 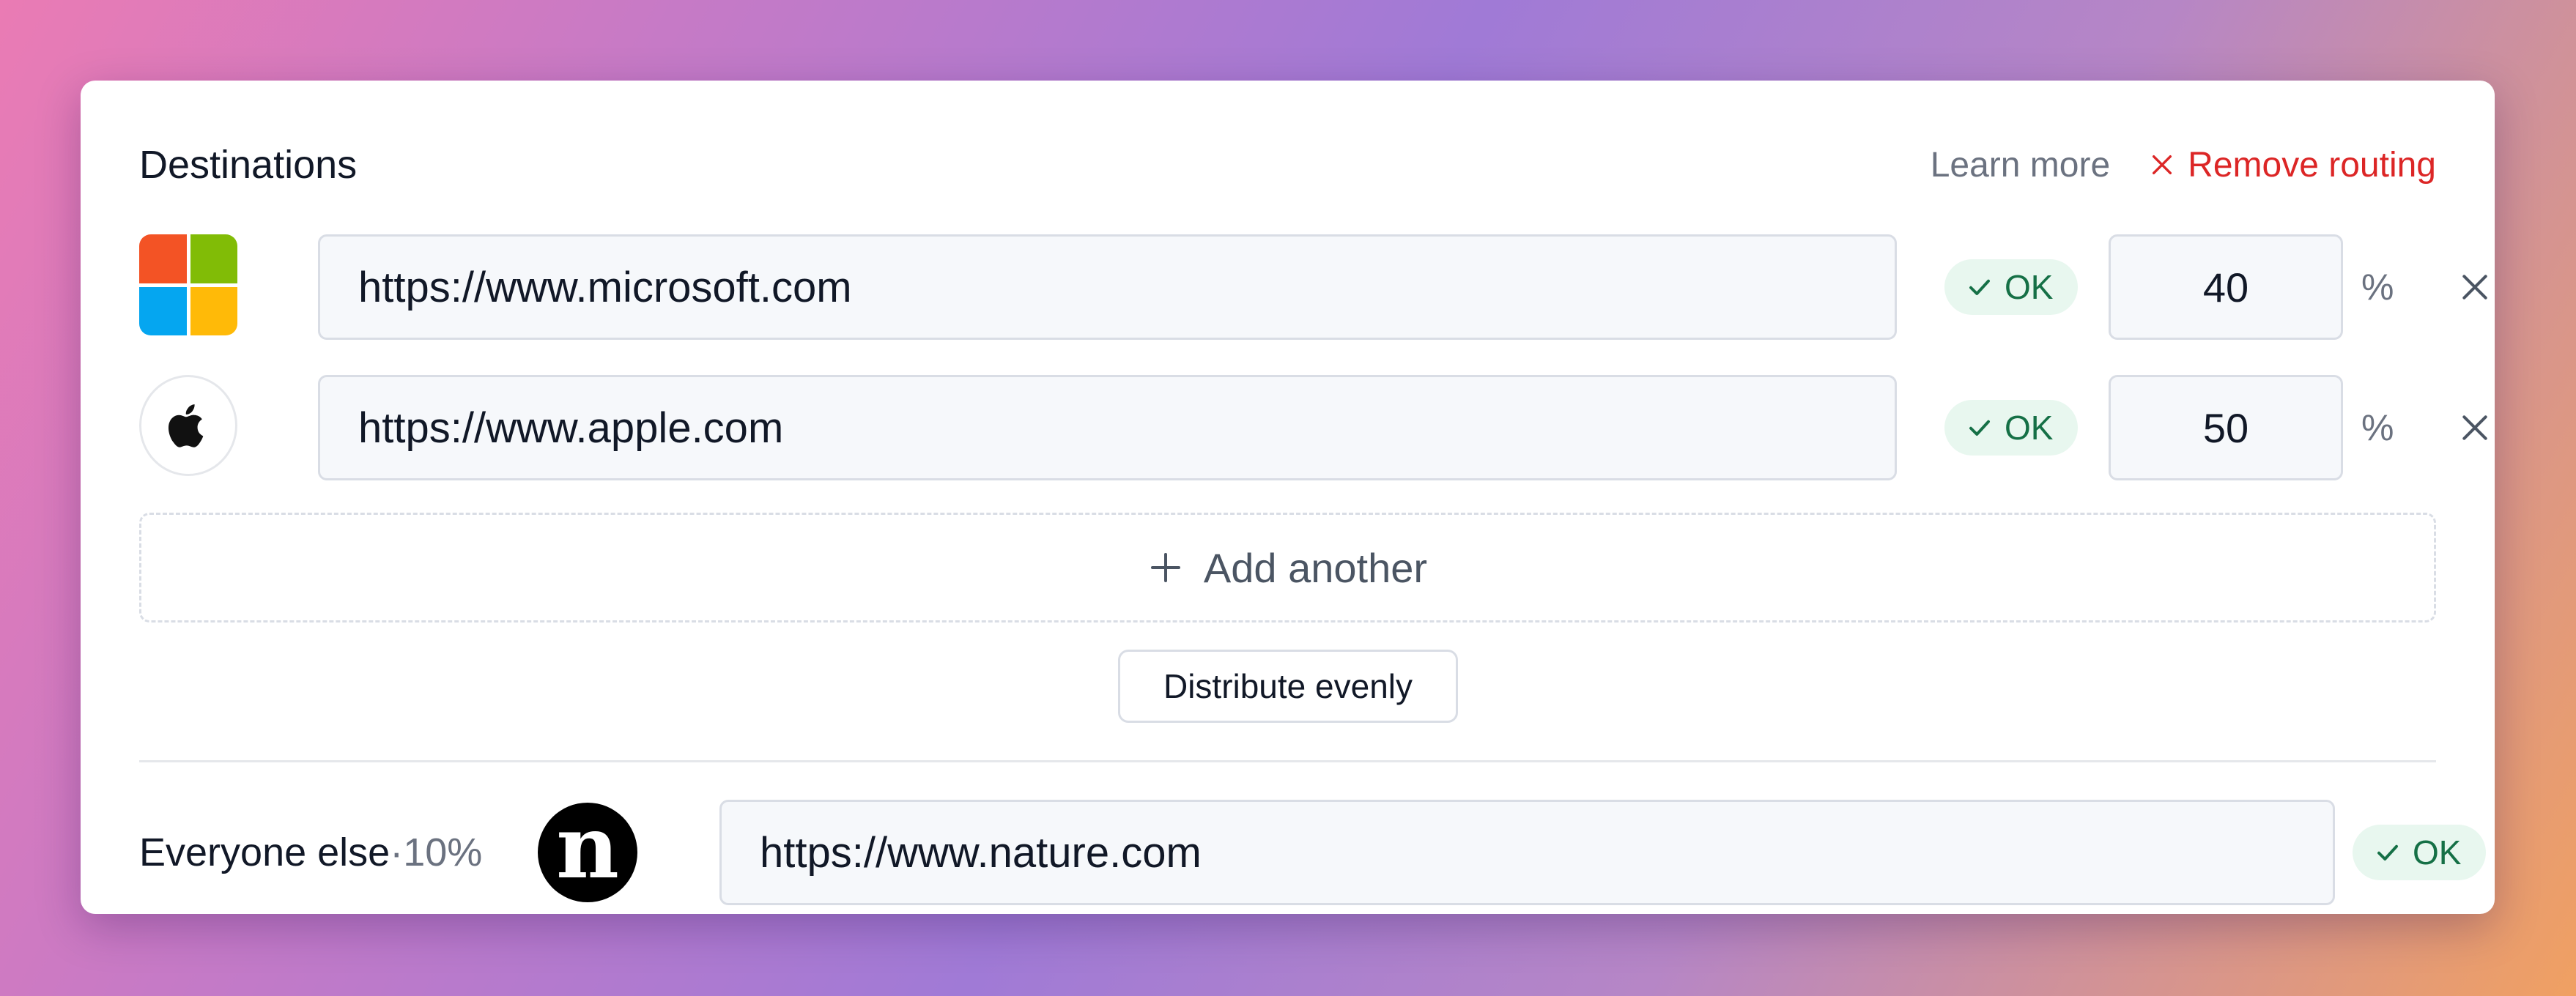 What do you see at coordinates (1287, 761) in the screenshot?
I see `divider` at bounding box center [1287, 761].